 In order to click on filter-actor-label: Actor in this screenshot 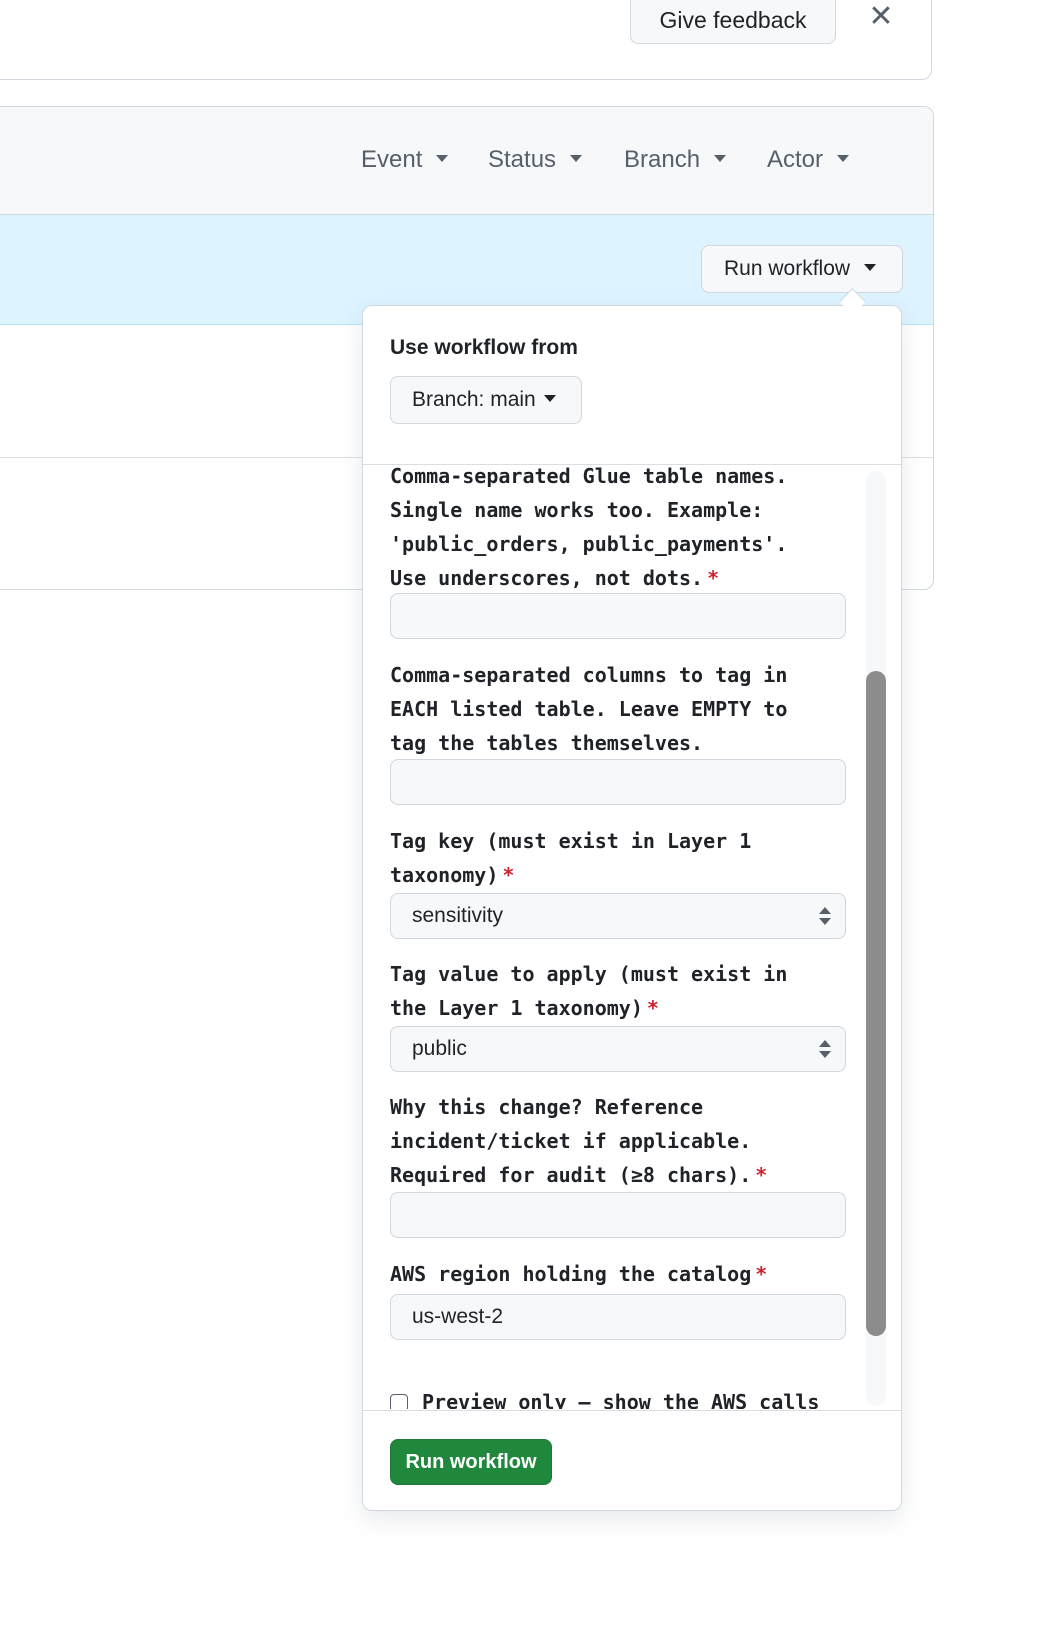, I will do `click(795, 159)`.